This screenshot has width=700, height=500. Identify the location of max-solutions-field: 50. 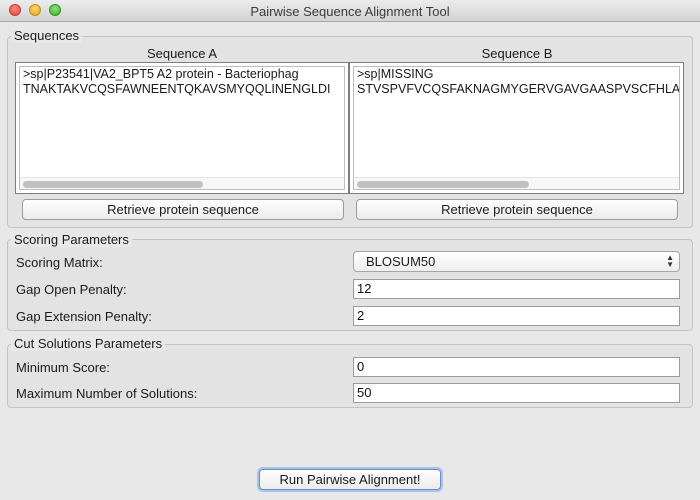
(516, 393).